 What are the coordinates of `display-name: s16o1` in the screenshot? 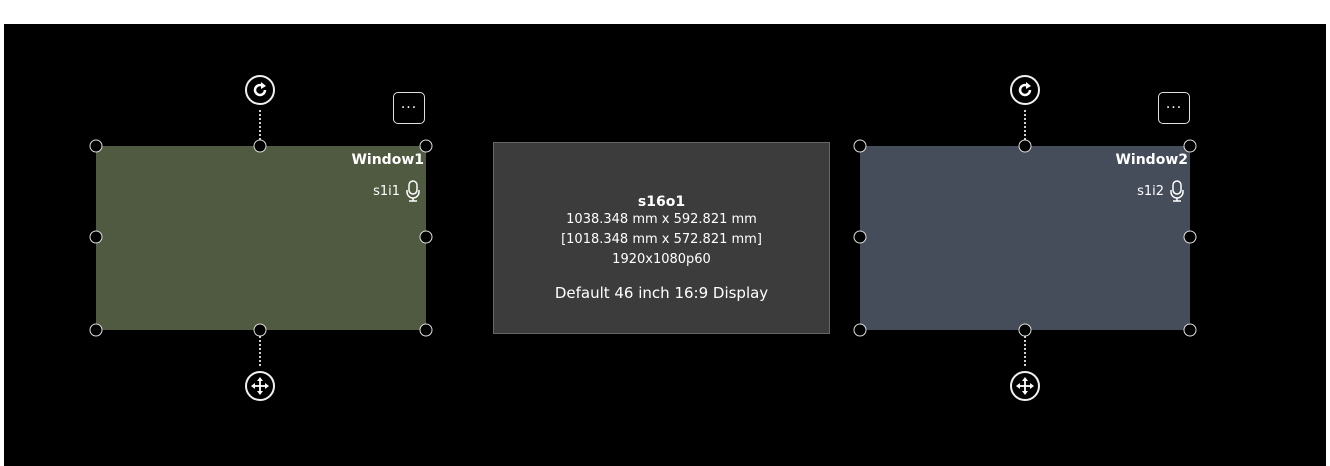 It's located at (661, 202).